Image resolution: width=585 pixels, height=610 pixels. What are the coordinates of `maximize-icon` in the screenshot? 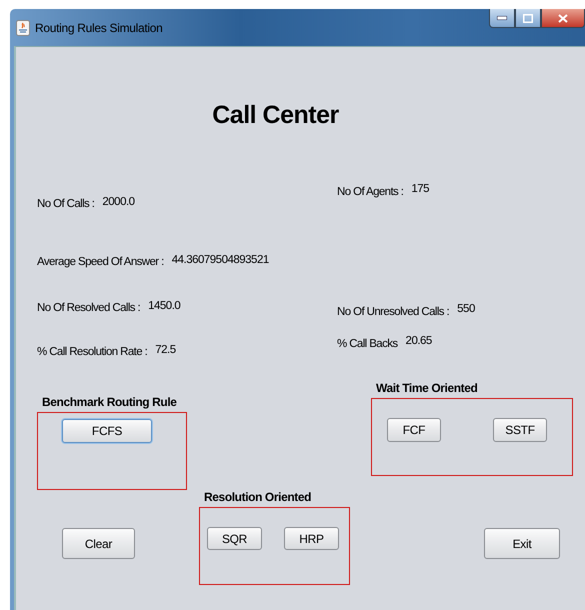 It's located at (528, 18).